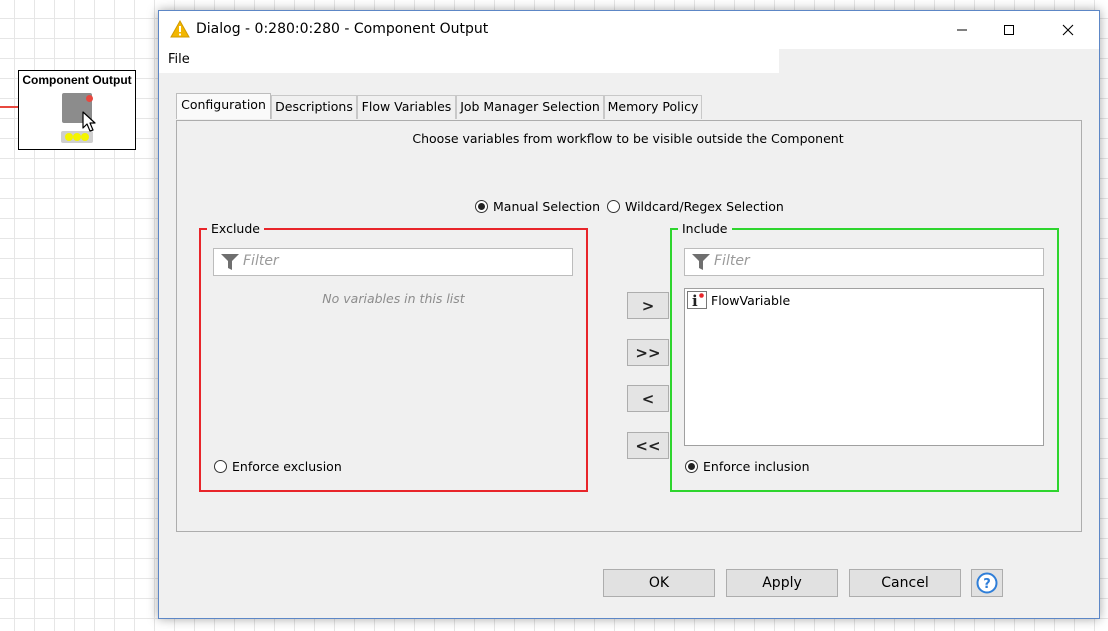 The height and width of the screenshot is (631, 1108). What do you see at coordinates (705, 228) in the screenshot?
I see `include-legend: Include` at bounding box center [705, 228].